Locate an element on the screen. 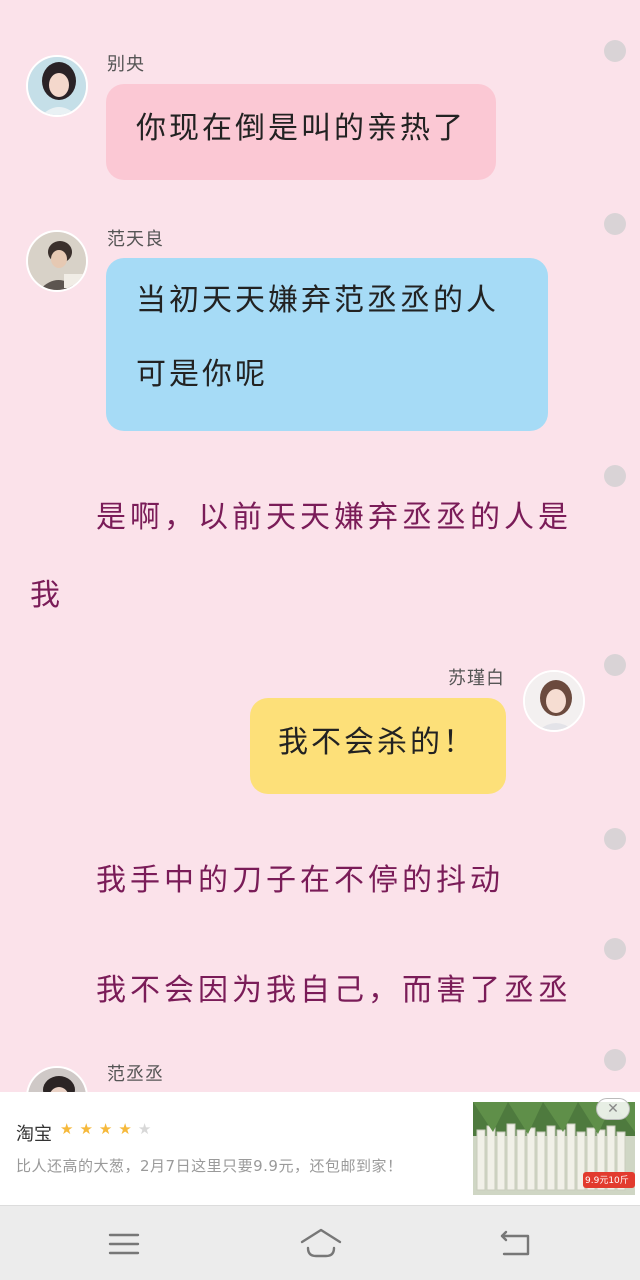 This screenshot has height=1280, width=640. ad-image-badge: 9.9元10斤 is located at coordinates (607, 1181).